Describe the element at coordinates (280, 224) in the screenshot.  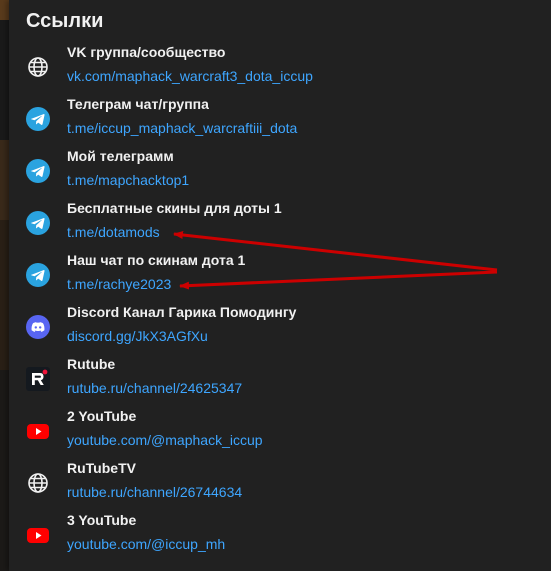
I see `link-item: Бесплатные скины для доты 1 t.me/dotamods` at that location.